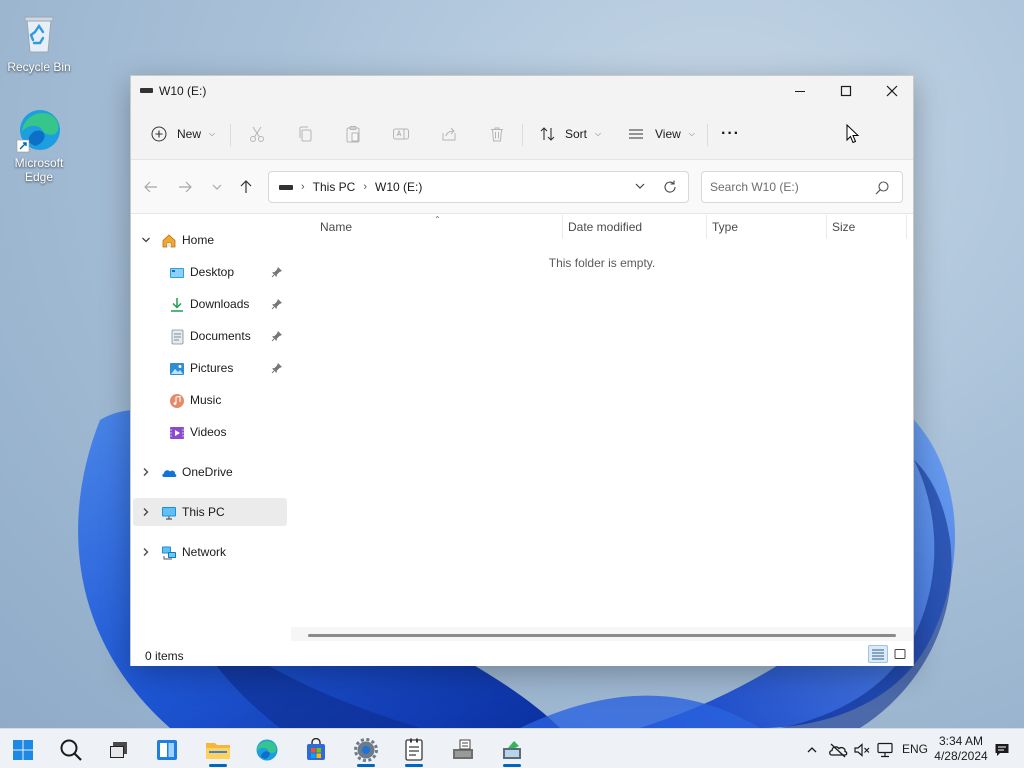 Image resolution: width=1024 pixels, height=768 pixels. Describe the element at coordinates (398, 187) in the screenshot. I see `breadcrumb-current: W10 (E:)` at that location.